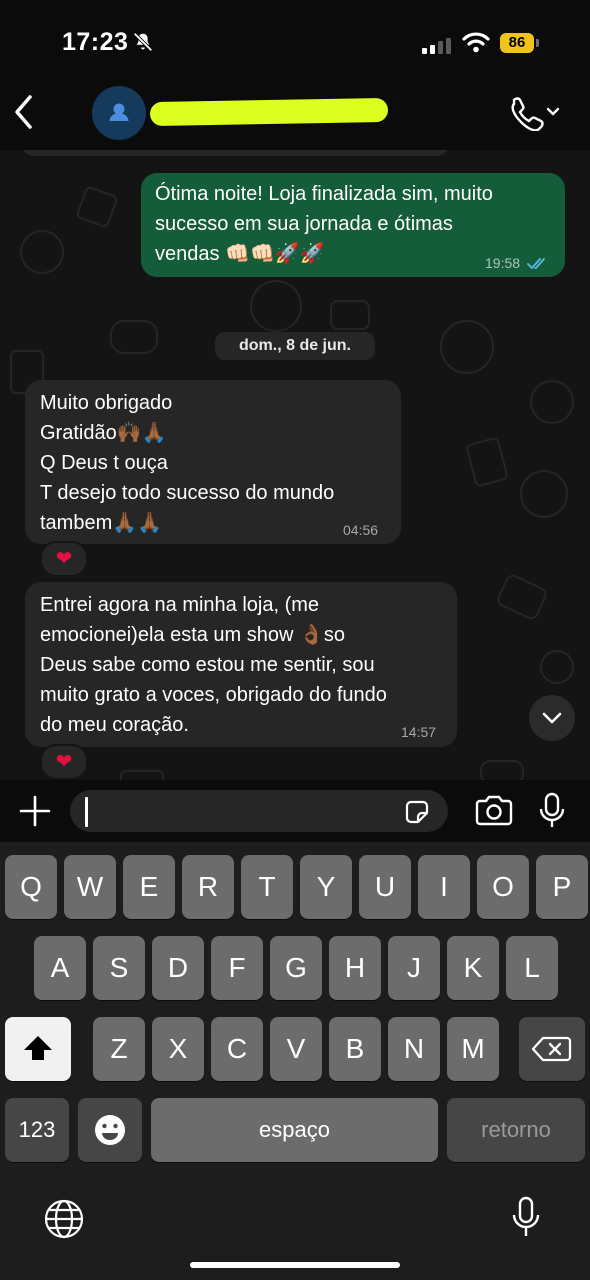  I want to click on text-cursor, so click(86, 812).